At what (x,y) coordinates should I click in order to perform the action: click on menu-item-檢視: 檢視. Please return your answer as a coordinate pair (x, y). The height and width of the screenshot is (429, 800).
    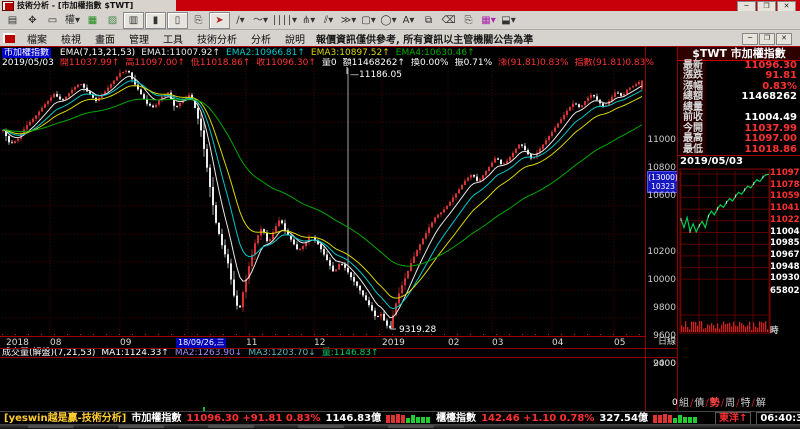
    Looking at the image, I should click on (71, 38).